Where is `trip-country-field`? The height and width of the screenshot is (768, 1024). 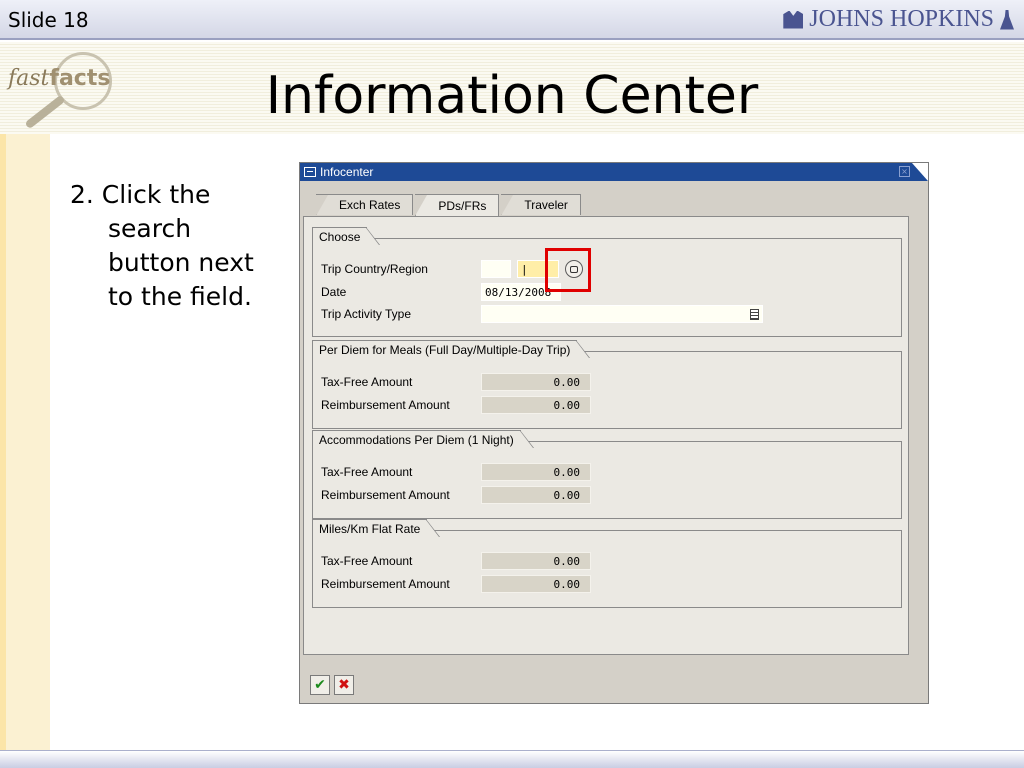 trip-country-field is located at coordinates (496, 269).